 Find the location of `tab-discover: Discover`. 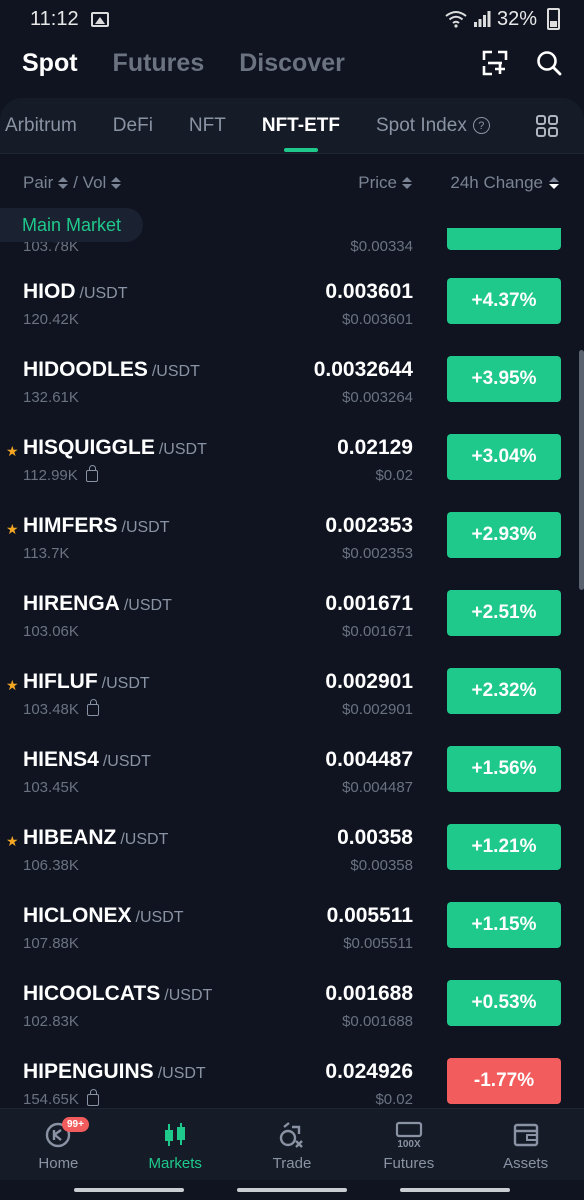

tab-discover: Discover is located at coordinates (292, 63).